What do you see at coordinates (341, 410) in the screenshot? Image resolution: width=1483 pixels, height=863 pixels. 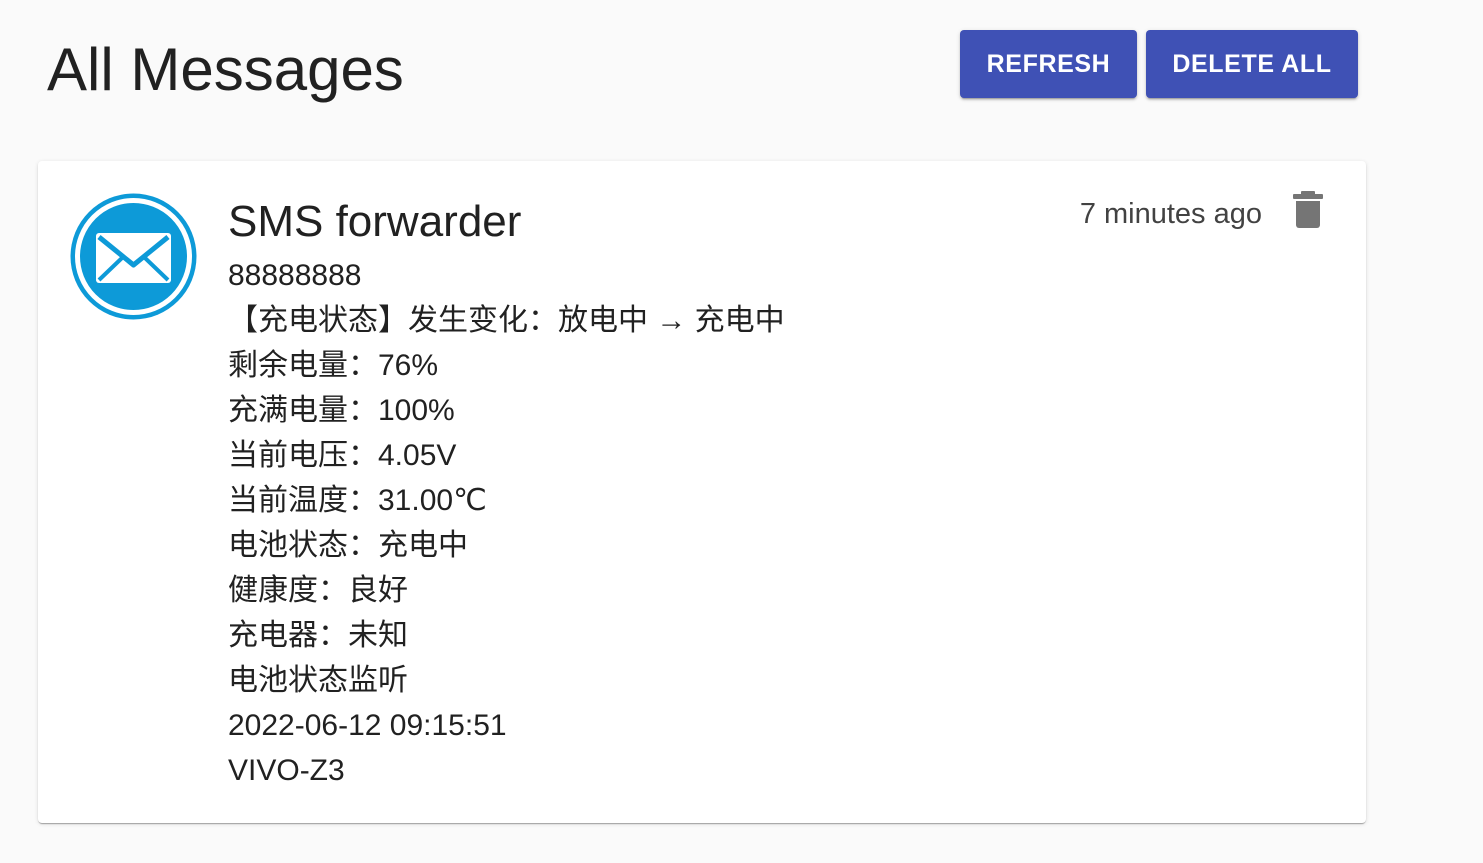 I see `message-line: 充满电量：100%` at bounding box center [341, 410].